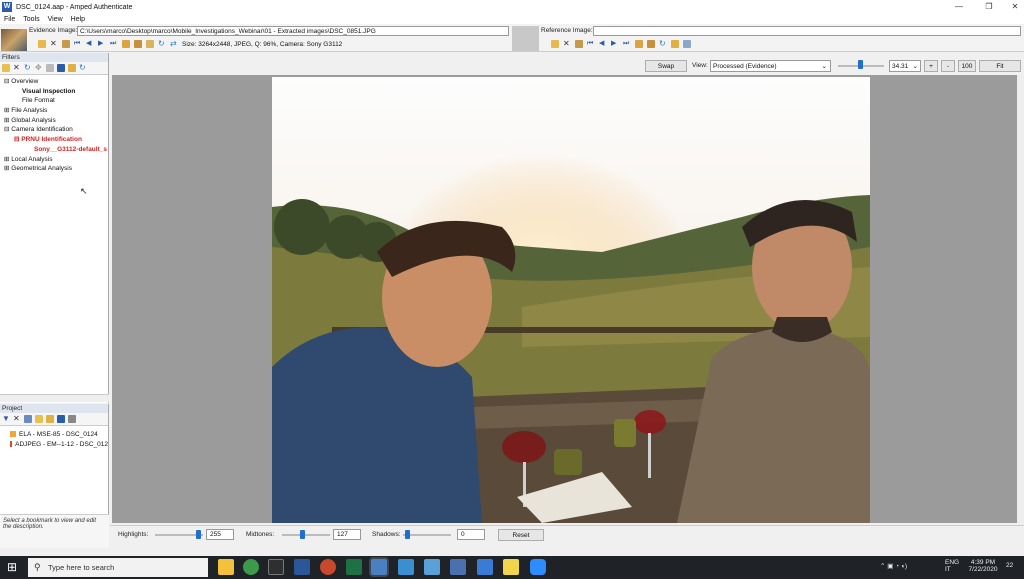 This screenshot has height=579, width=1024. I want to click on bookmark-item: ADJPEG - EM--1-12 - DSC_012, so click(59, 444).